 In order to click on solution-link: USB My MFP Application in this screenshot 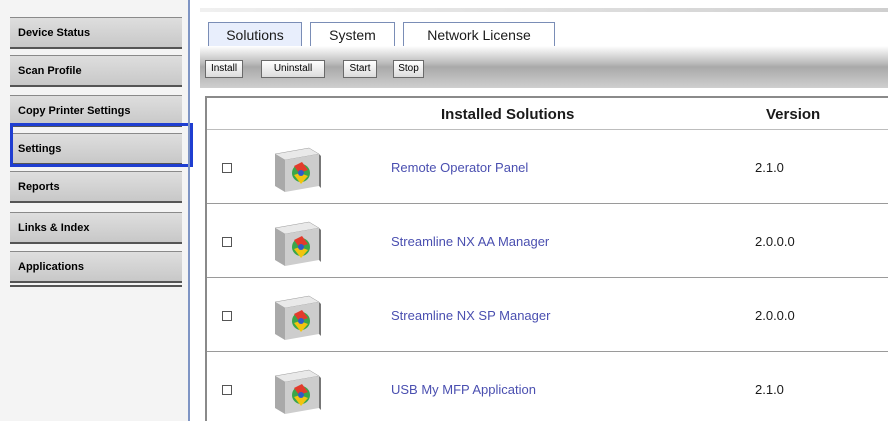, I will do `click(463, 389)`.